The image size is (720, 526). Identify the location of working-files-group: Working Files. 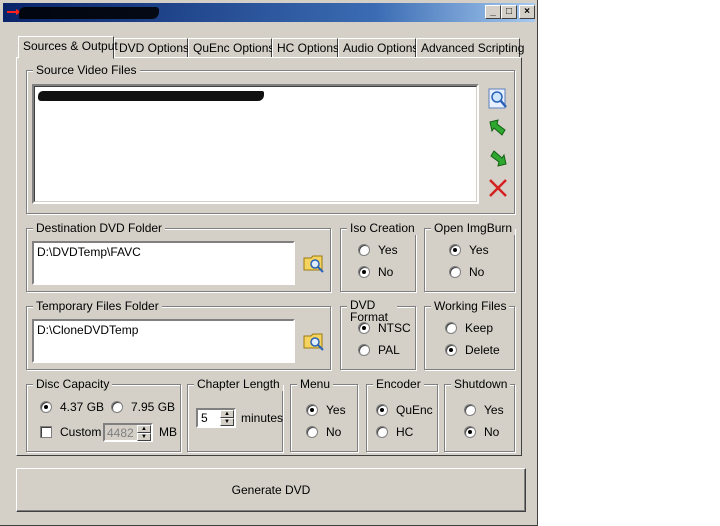
(469, 334).